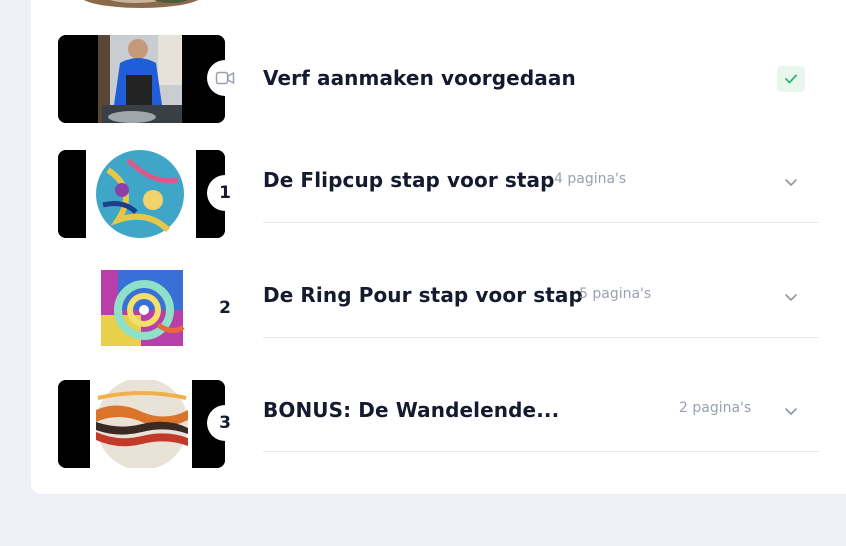 Image resolution: width=846 pixels, height=546 pixels. What do you see at coordinates (141, 4) in the screenshot?
I see `previous-lesson-thumbnail` at bounding box center [141, 4].